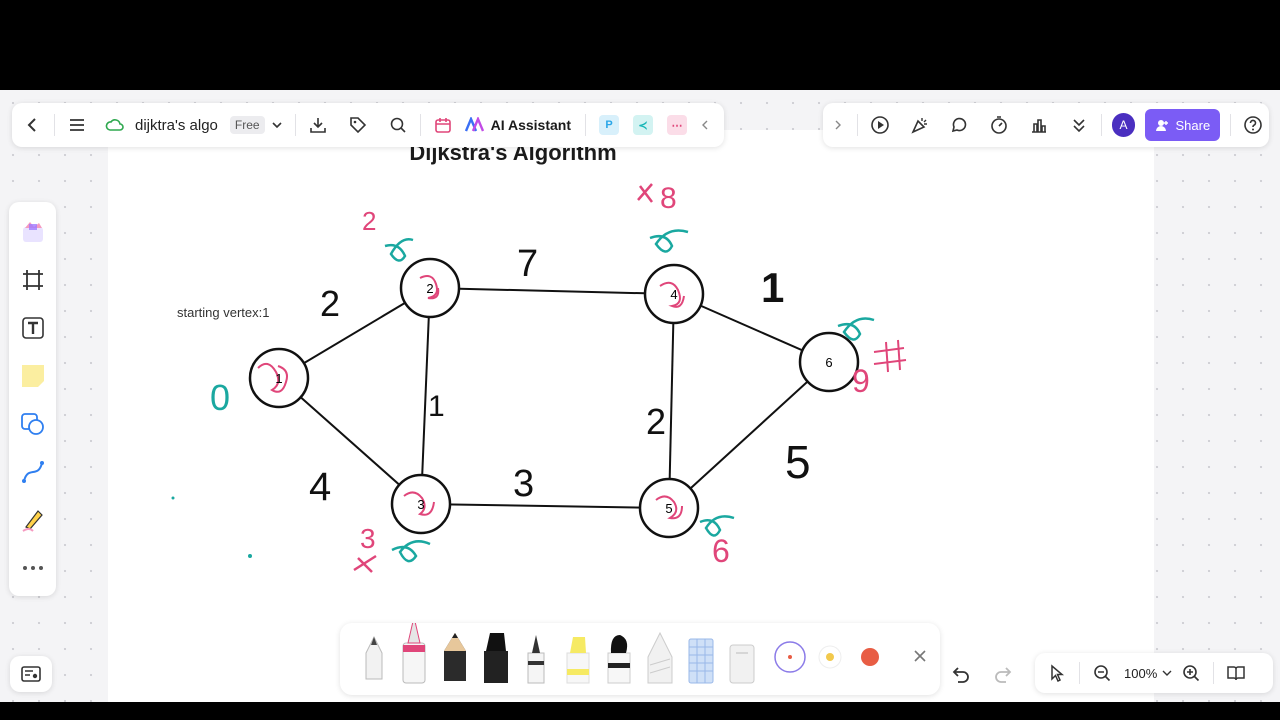 The height and width of the screenshot is (720, 1280). I want to click on collab-toolbar: A Share, so click(1046, 125).